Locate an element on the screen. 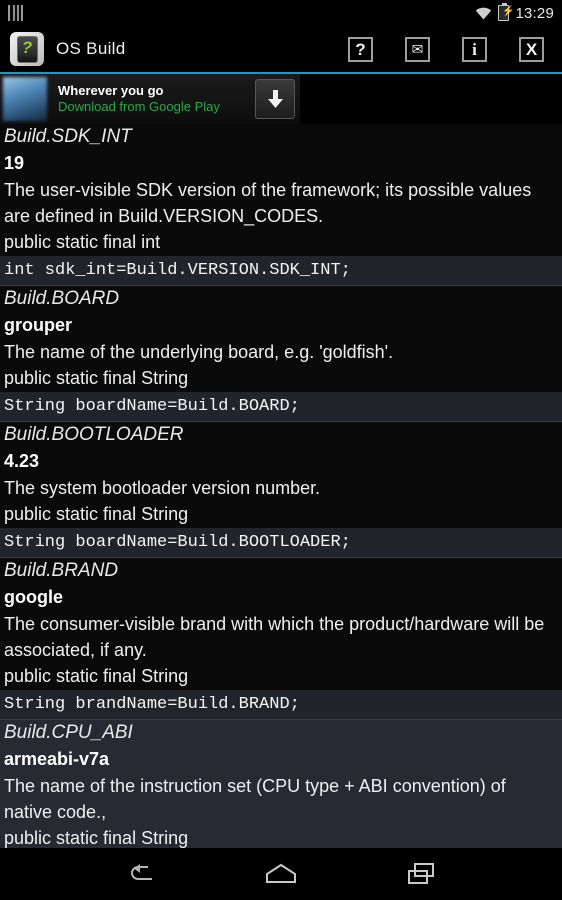 The width and height of the screenshot is (562, 900). property-value: 19 is located at coordinates (14, 163).